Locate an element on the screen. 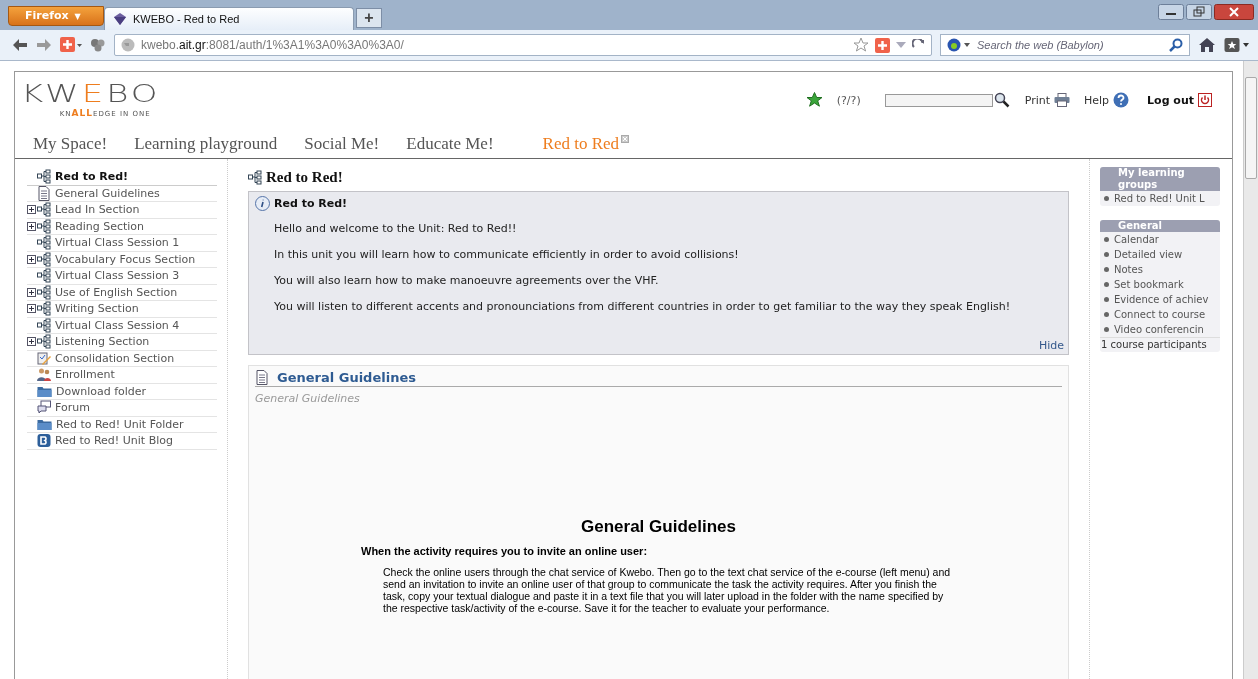 This screenshot has width=1258, height=679. sidebar-link: Red to Red! Unit L is located at coordinates (1160, 198).